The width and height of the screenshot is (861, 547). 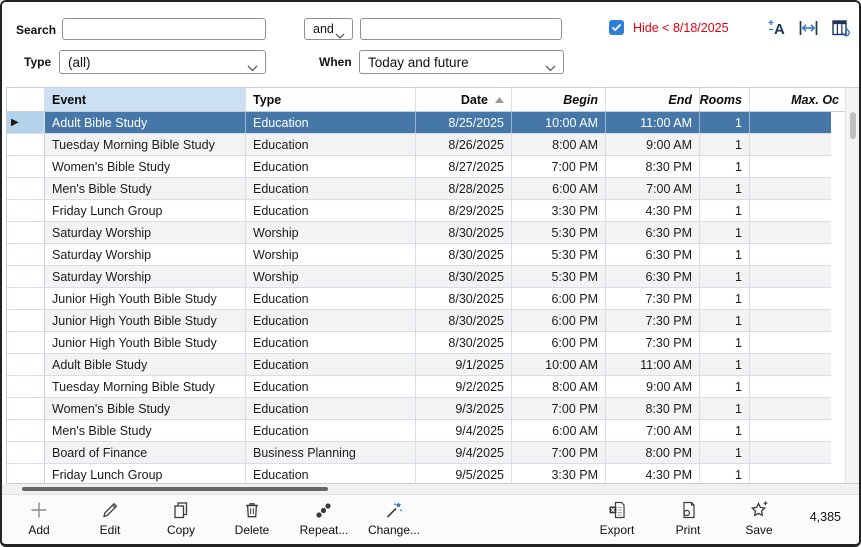 What do you see at coordinates (617, 518) in the screenshot?
I see `export-button: Export` at bounding box center [617, 518].